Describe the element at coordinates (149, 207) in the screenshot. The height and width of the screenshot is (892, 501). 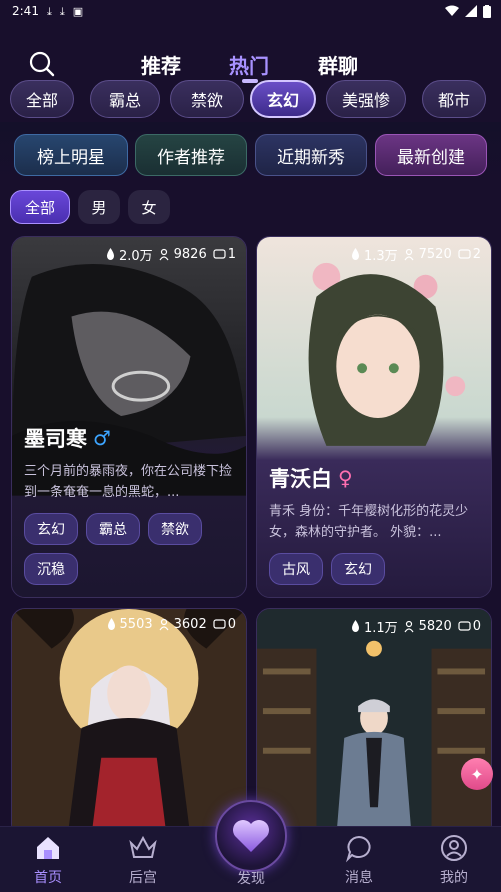
I see `gender-female: 女` at that location.